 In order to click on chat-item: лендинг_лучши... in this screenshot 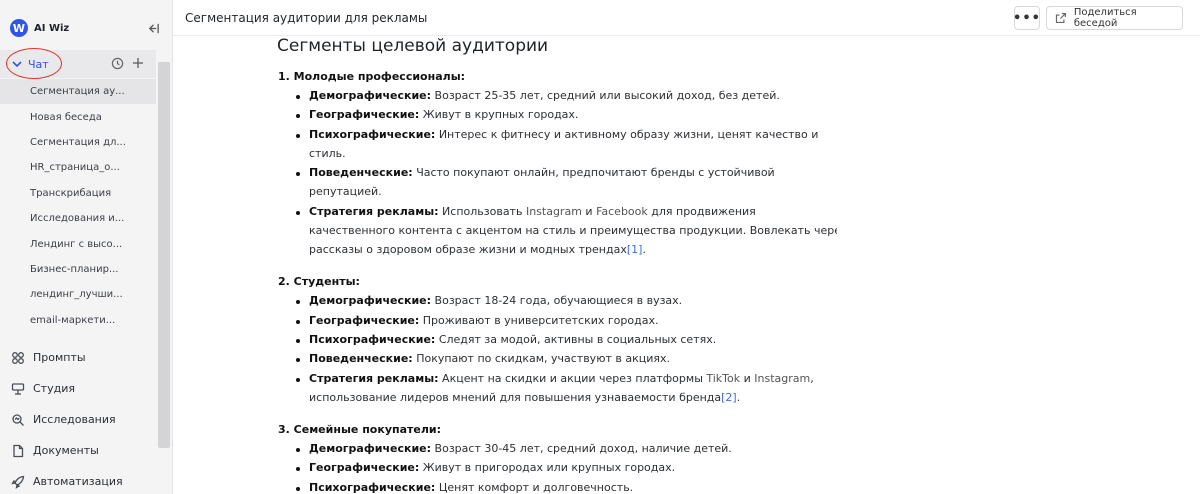, I will do `click(78, 294)`.